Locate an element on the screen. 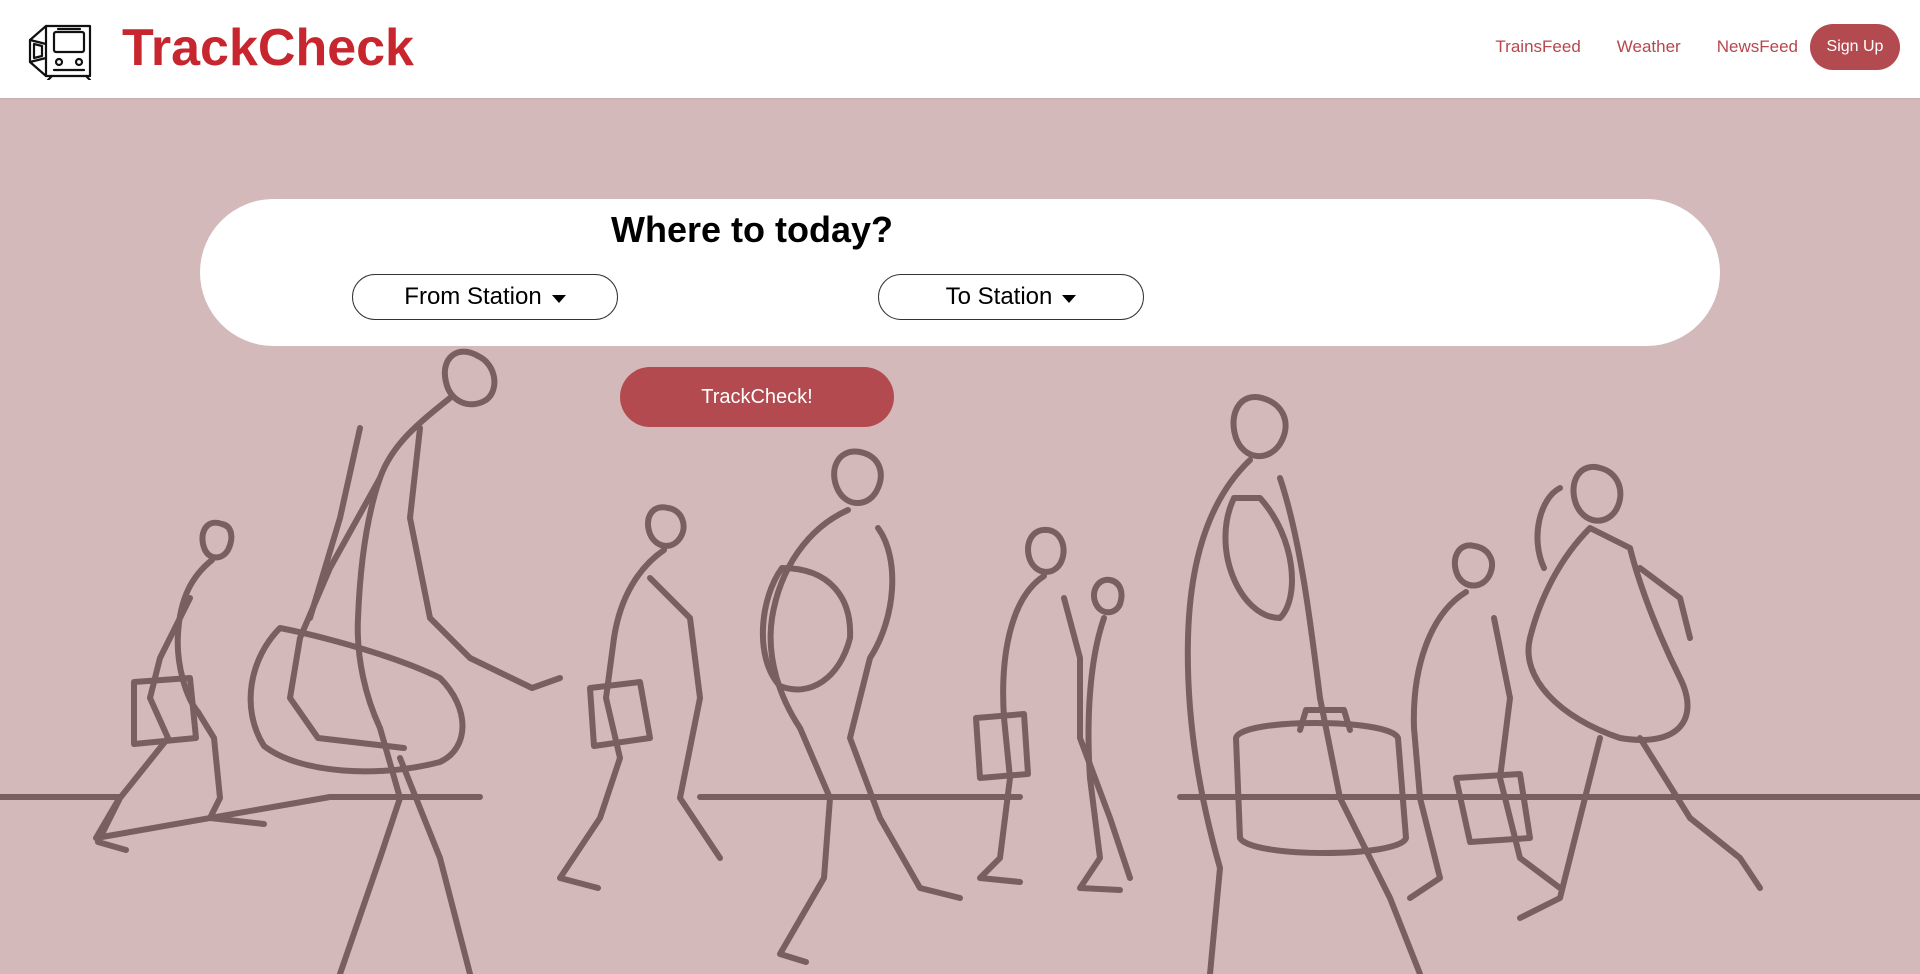 The image size is (1920, 974). nav-link-weather: Weather is located at coordinates (1649, 47).